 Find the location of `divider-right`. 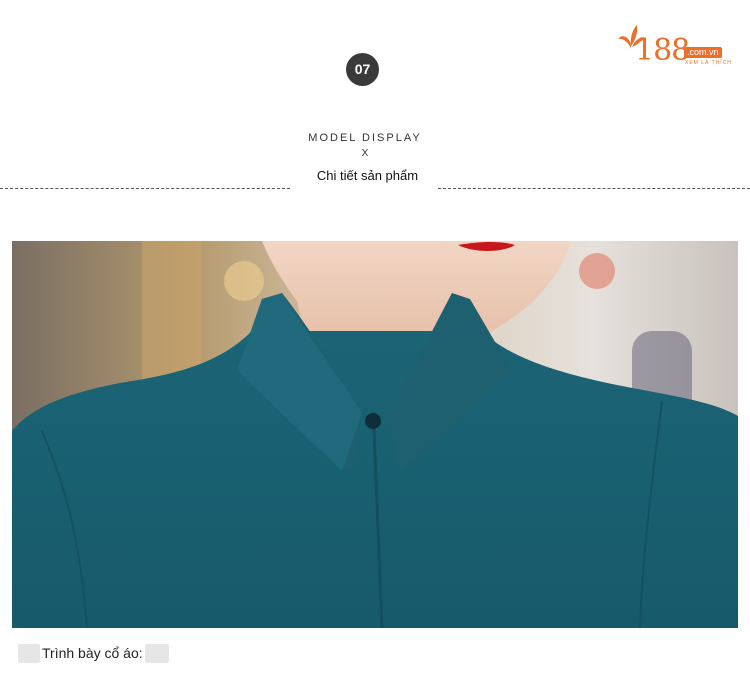

divider-right is located at coordinates (594, 188).